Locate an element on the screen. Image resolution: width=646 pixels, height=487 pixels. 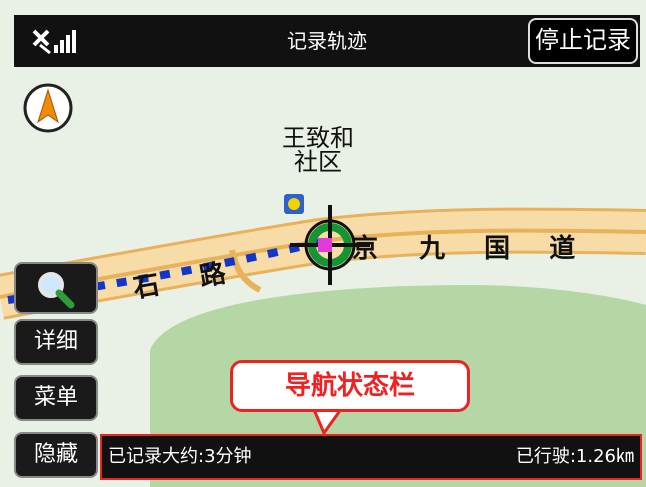
status-bar-callout: 导航状态栏 is located at coordinates (350, 386).